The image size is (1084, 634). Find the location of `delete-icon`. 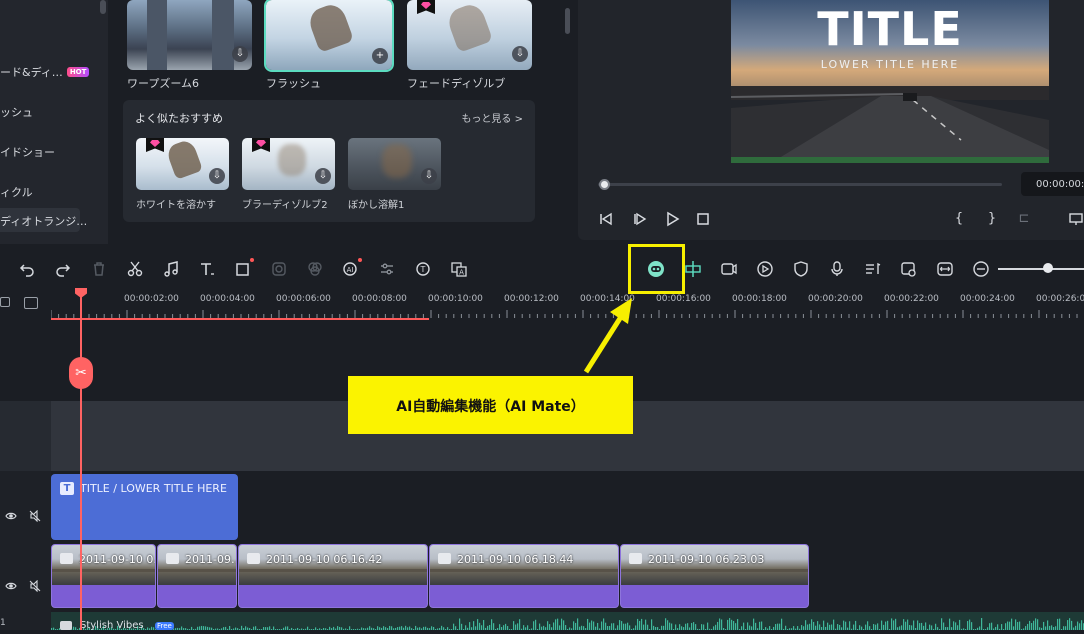

delete-icon is located at coordinates (99, 269).